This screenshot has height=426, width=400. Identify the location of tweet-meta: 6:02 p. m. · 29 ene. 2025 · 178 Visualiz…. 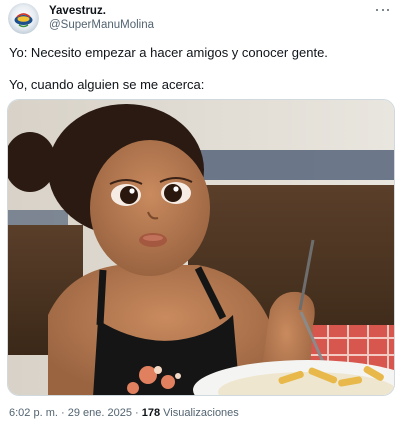
(124, 413).